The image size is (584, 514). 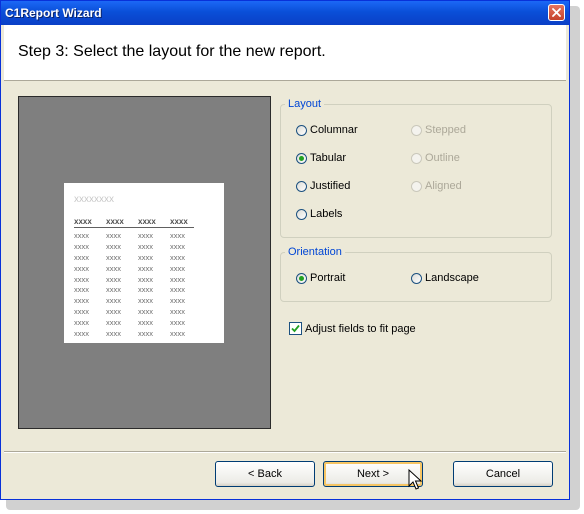 I want to click on radio-label: Landscape, so click(x=452, y=278).